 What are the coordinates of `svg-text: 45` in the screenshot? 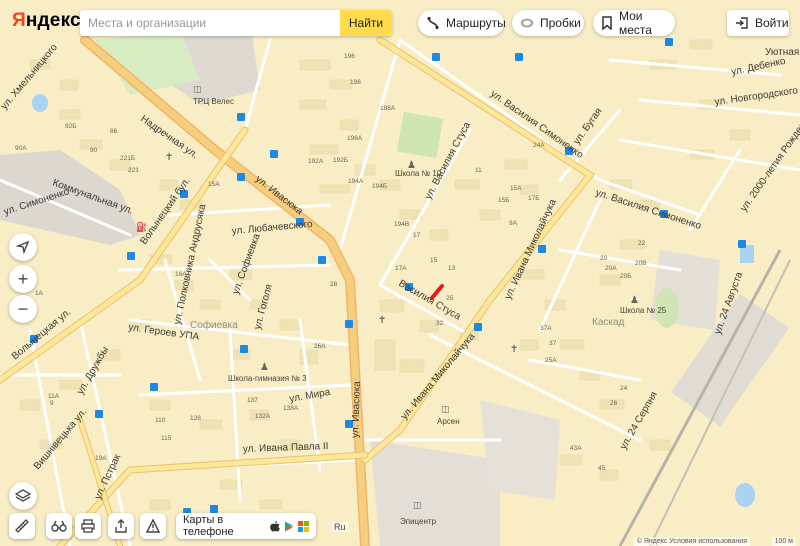 It's located at (602, 468).